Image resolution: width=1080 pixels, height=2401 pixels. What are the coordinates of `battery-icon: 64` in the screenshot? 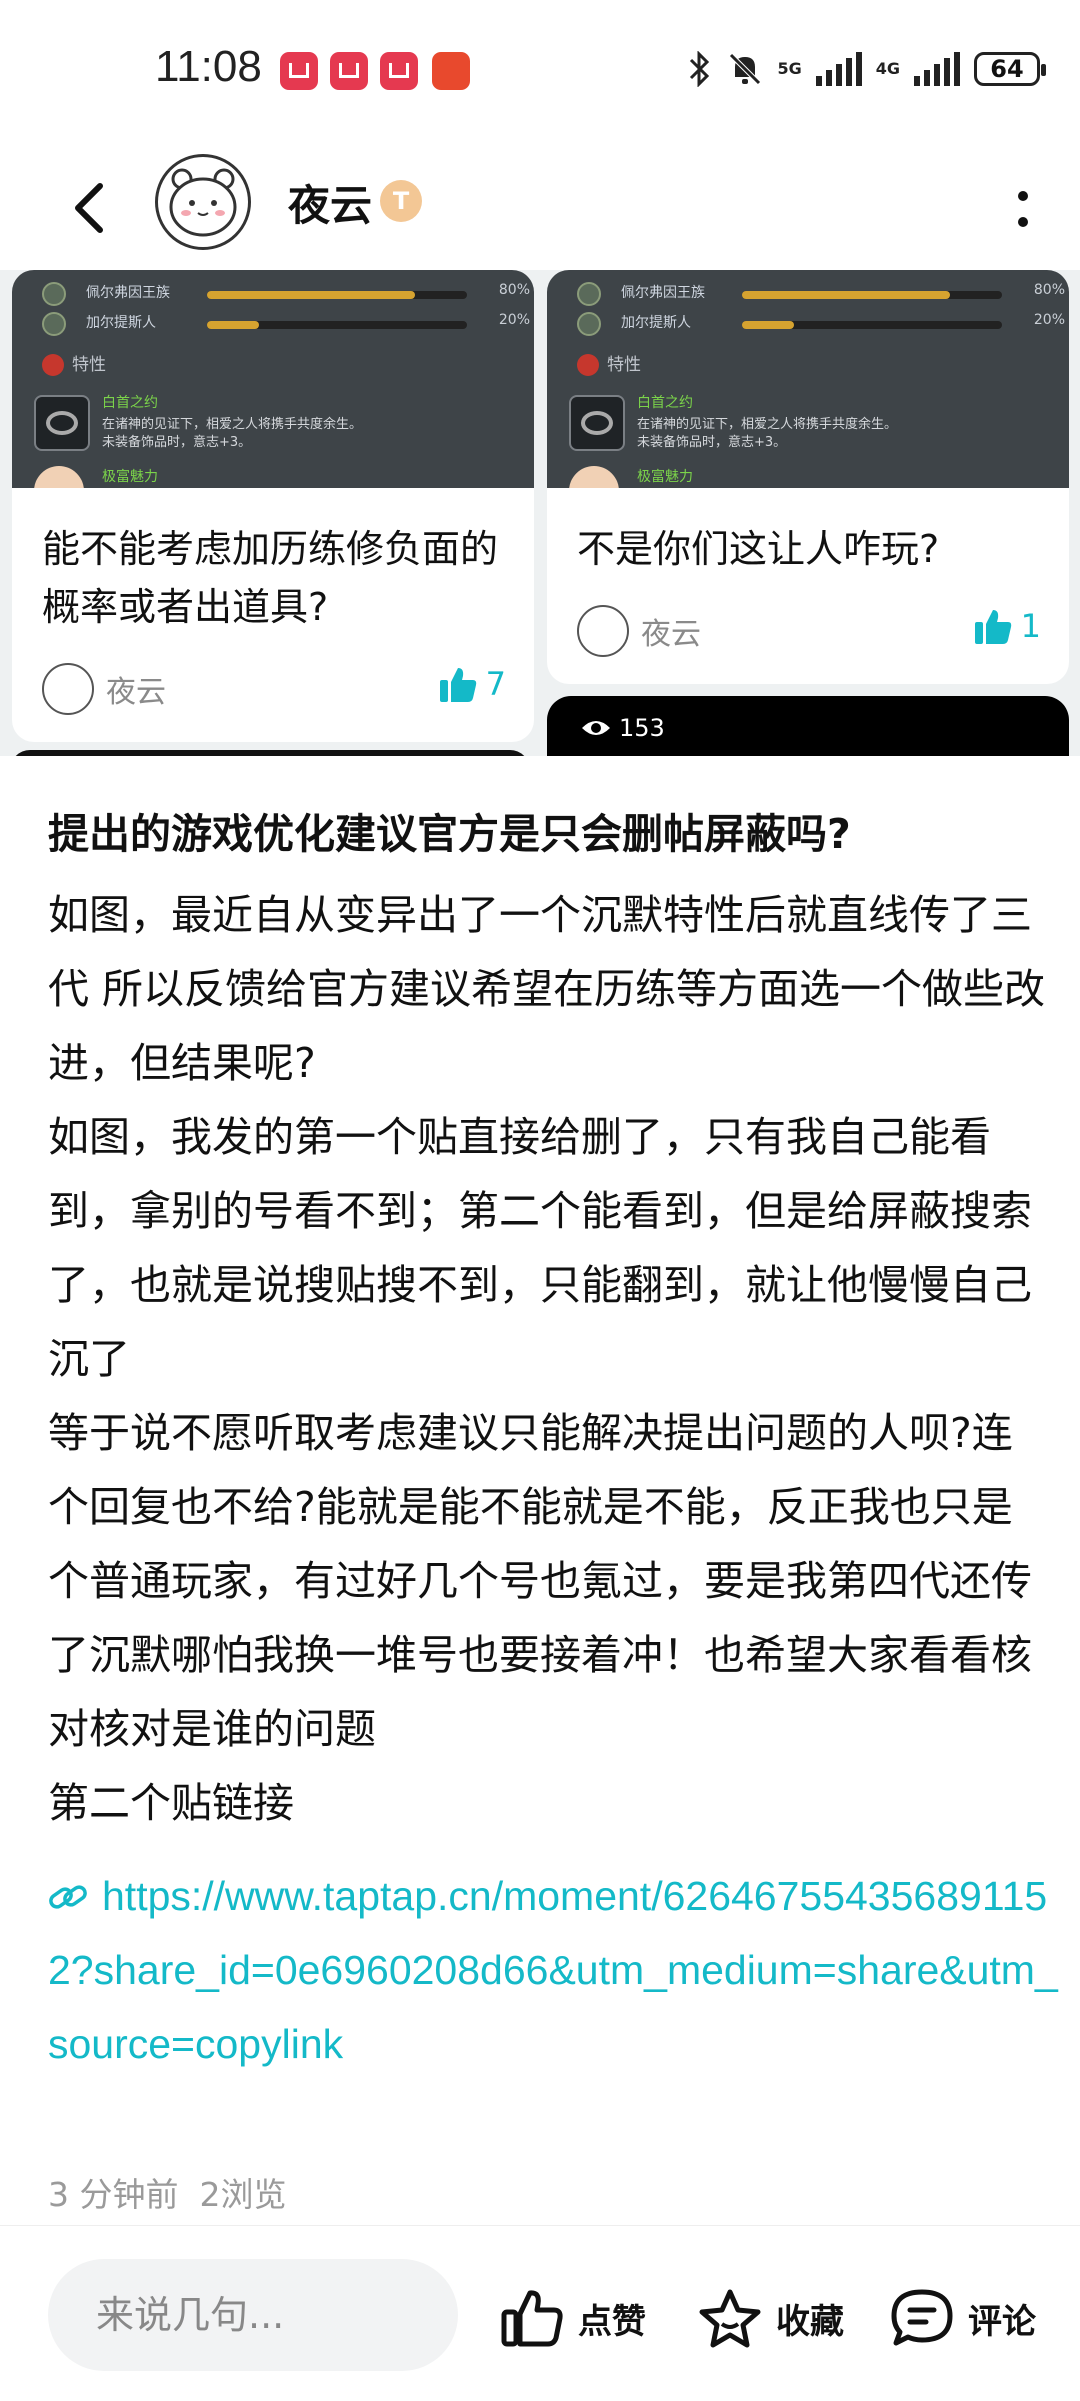 It's located at (1010, 69).